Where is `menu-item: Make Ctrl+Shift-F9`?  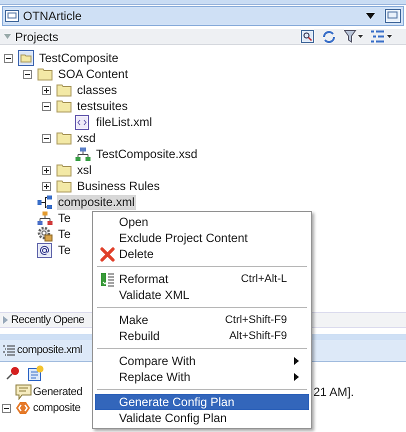 menu-item: Make Ctrl+Shift-F9 is located at coordinates (202, 320).